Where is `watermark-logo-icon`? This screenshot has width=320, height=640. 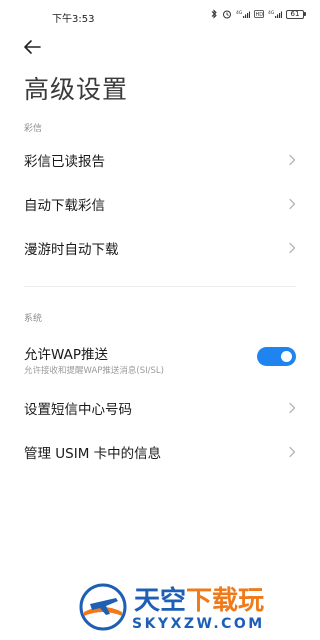
watermark-logo-icon is located at coordinates (103, 607).